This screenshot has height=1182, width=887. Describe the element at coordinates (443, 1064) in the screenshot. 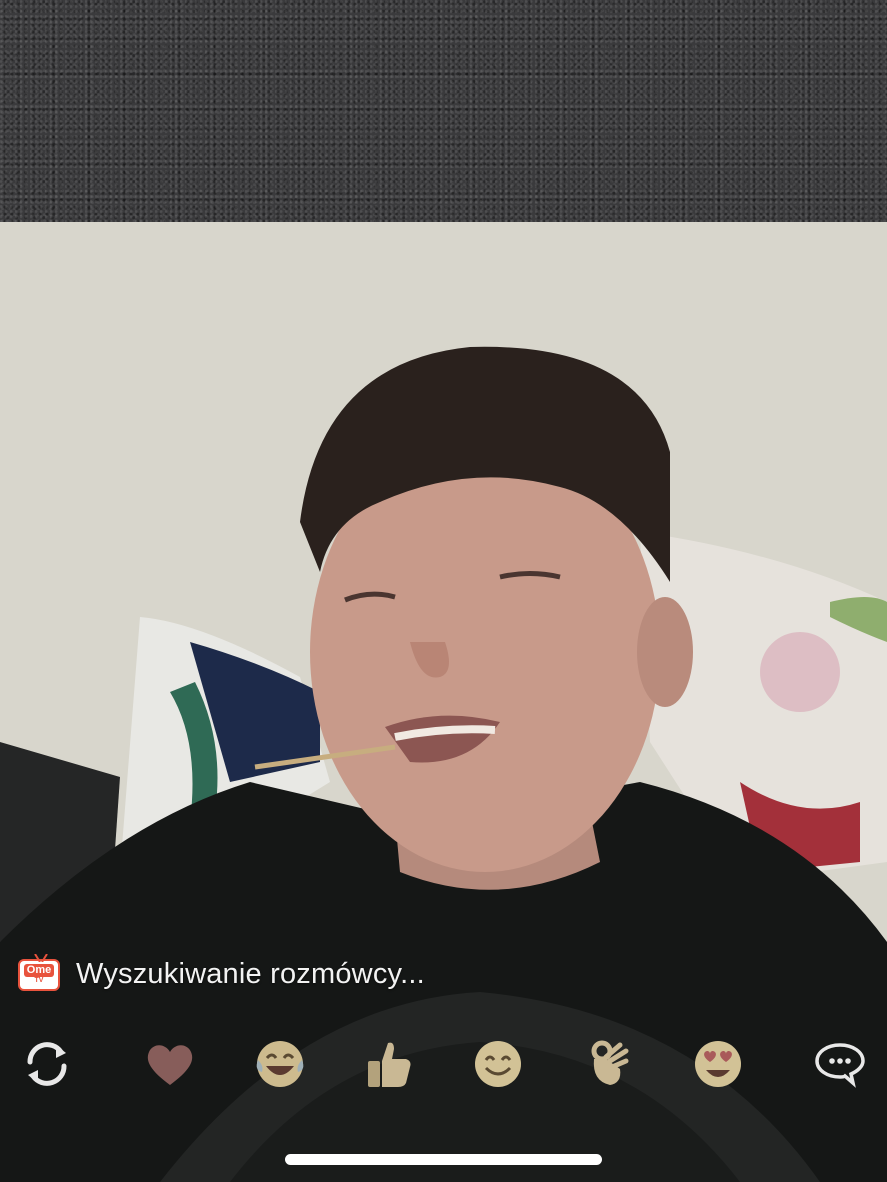

I see `reaction-toolbar` at that location.